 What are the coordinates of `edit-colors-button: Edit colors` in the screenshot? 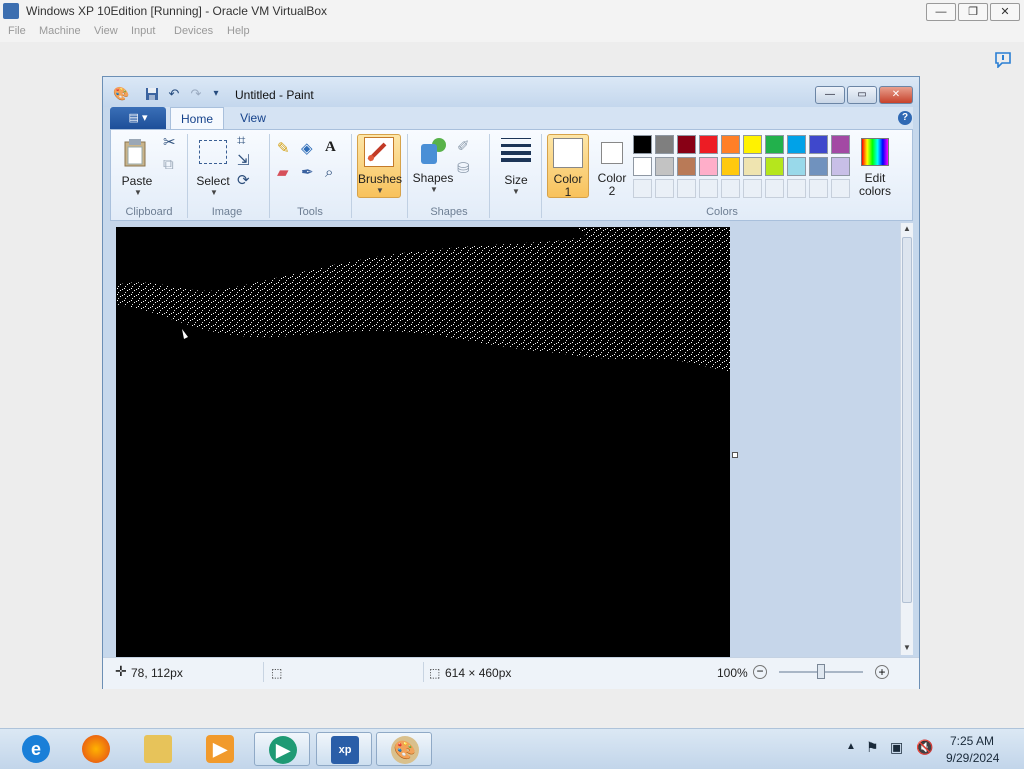 It's located at (875, 166).